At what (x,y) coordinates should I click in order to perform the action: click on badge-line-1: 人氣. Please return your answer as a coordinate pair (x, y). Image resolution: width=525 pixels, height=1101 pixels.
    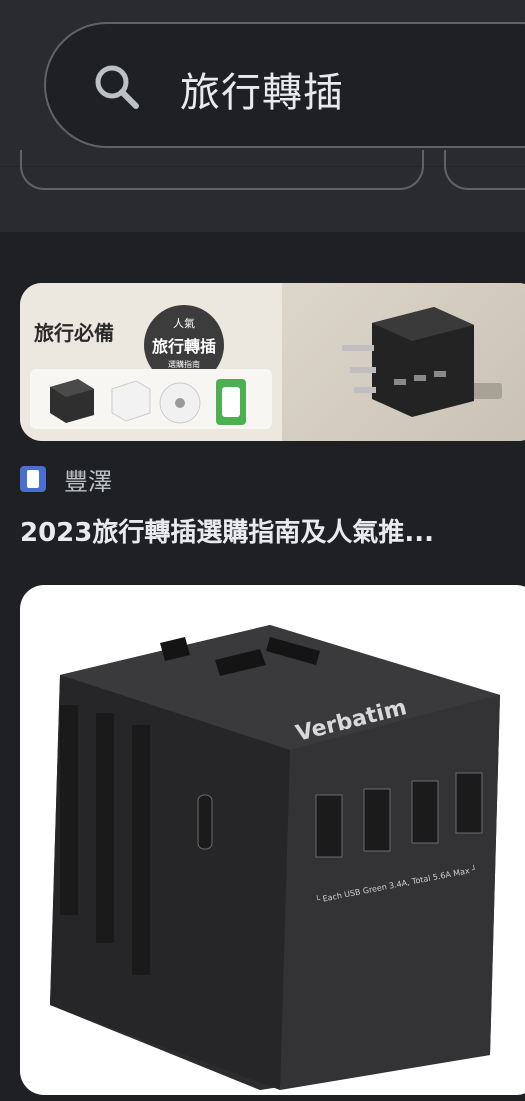
    Looking at the image, I should click on (184, 323).